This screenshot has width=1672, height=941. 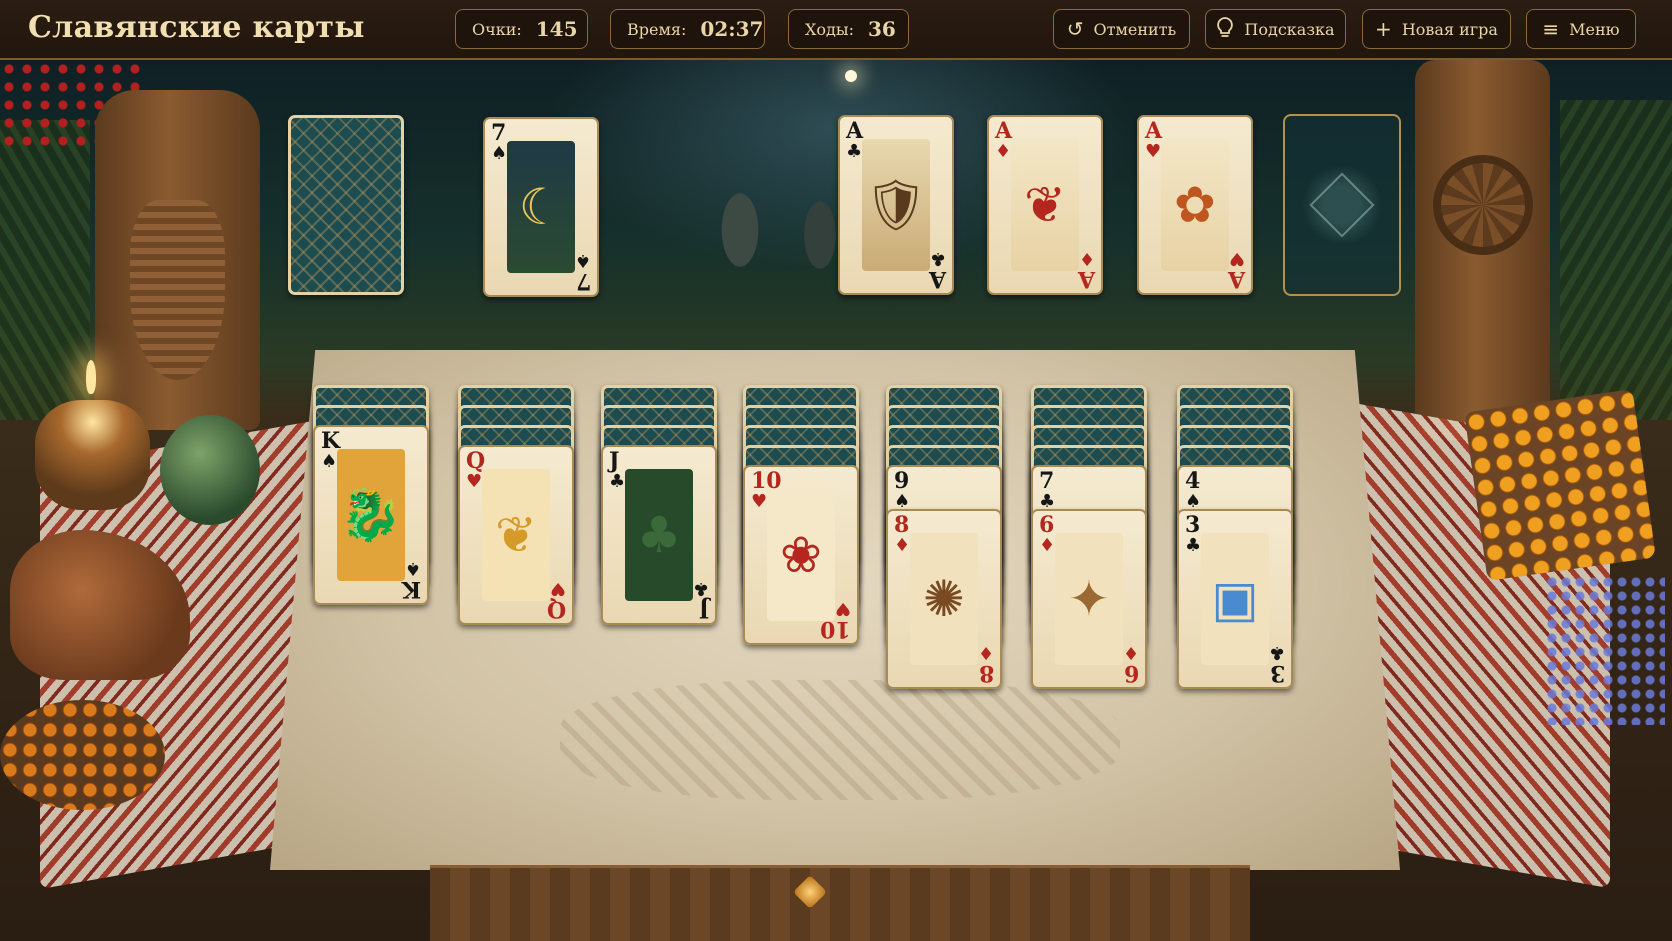 I want to click on card-rank: 6, so click(x=1047, y=525).